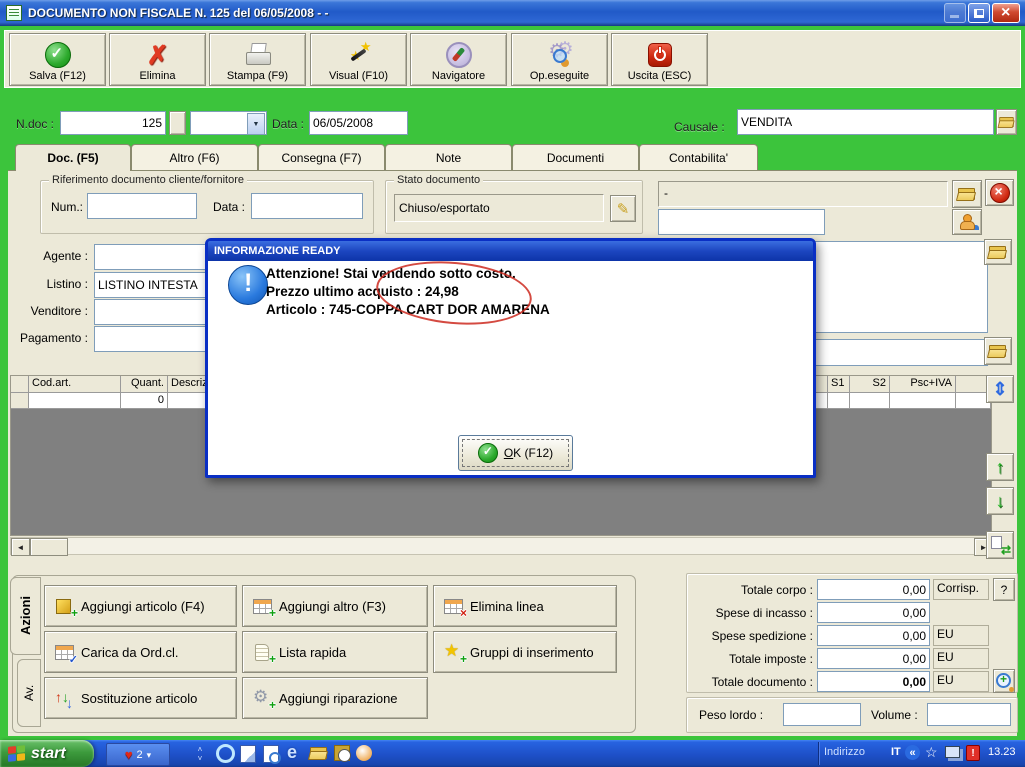 This screenshot has width=1025, height=767. What do you see at coordinates (698, 157) in the screenshot?
I see `tab-contabilita: Contabilita'` at bounding box center [698, 157].